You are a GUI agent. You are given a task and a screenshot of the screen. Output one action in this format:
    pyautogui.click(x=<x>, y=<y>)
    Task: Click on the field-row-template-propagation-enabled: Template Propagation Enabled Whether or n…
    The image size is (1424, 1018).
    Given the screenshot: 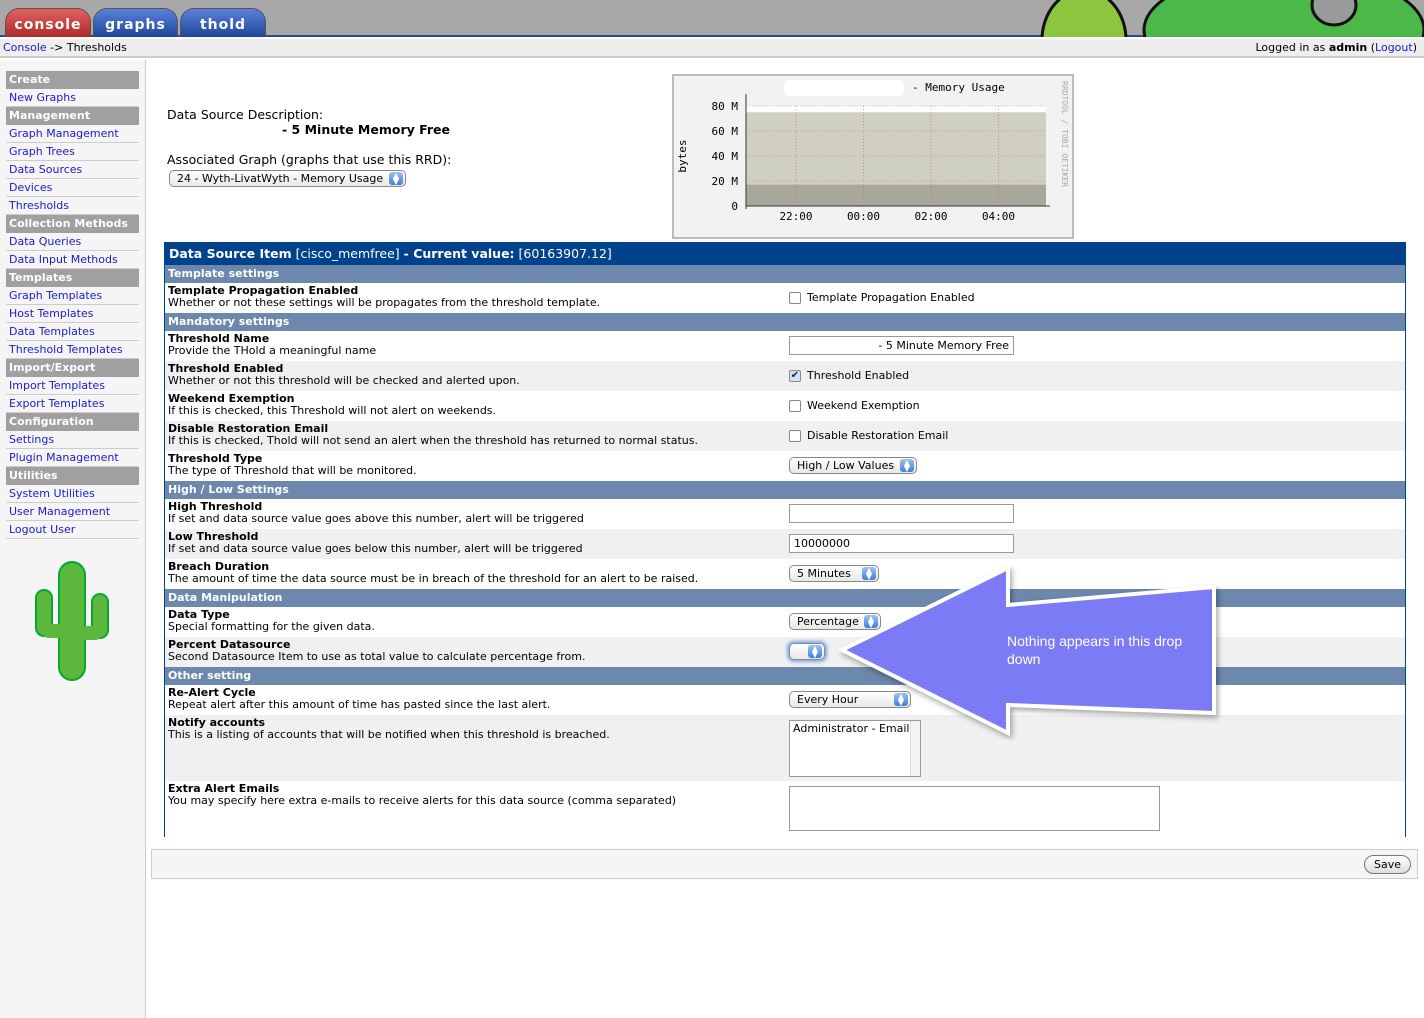 What is the action you would take?
    pyautogui.click(x=785, y=298)
    